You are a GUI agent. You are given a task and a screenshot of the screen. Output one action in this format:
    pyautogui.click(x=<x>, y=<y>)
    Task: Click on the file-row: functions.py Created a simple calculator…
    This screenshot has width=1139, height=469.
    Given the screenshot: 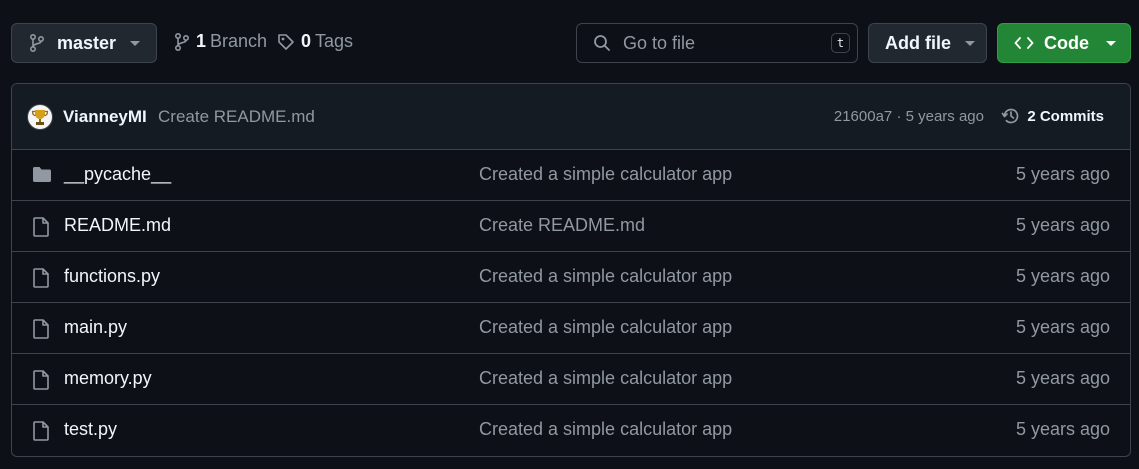 What is the action you would take?
    pyautogui.click(x=571, y=277)
    